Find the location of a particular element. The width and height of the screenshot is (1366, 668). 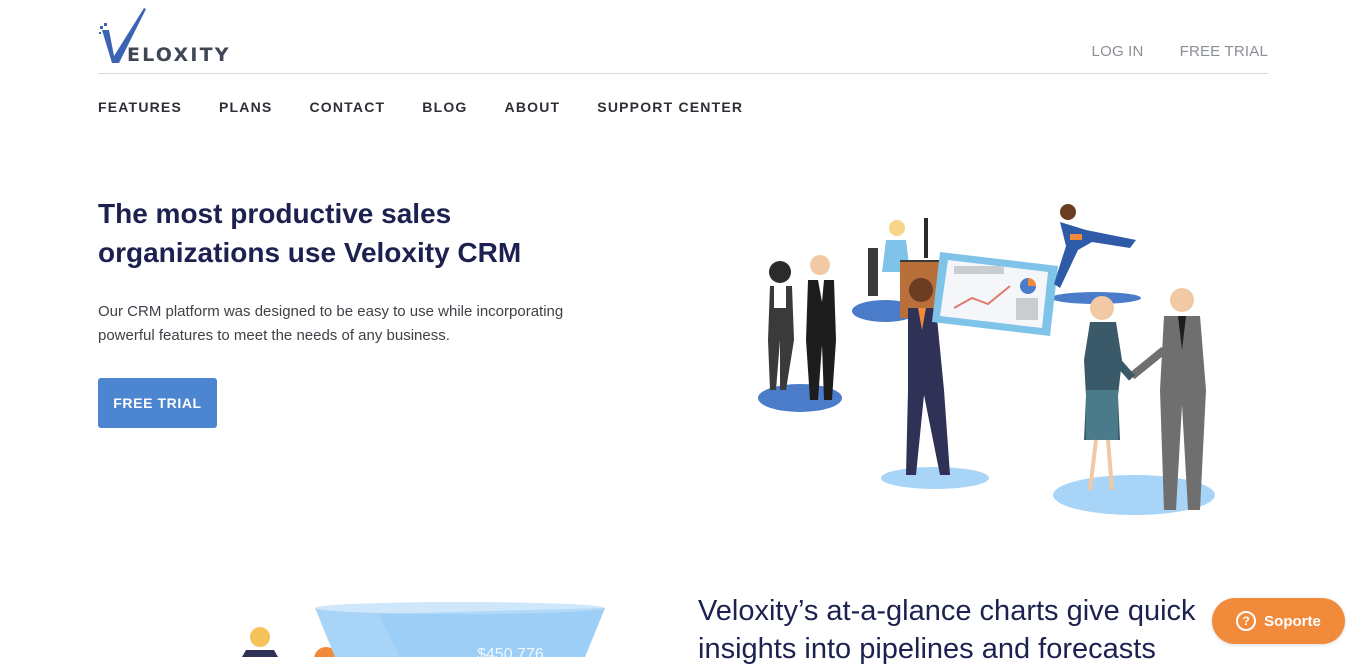

nav-item-support-center: SUPPORT CENTER is located at coordinates (670, 107).